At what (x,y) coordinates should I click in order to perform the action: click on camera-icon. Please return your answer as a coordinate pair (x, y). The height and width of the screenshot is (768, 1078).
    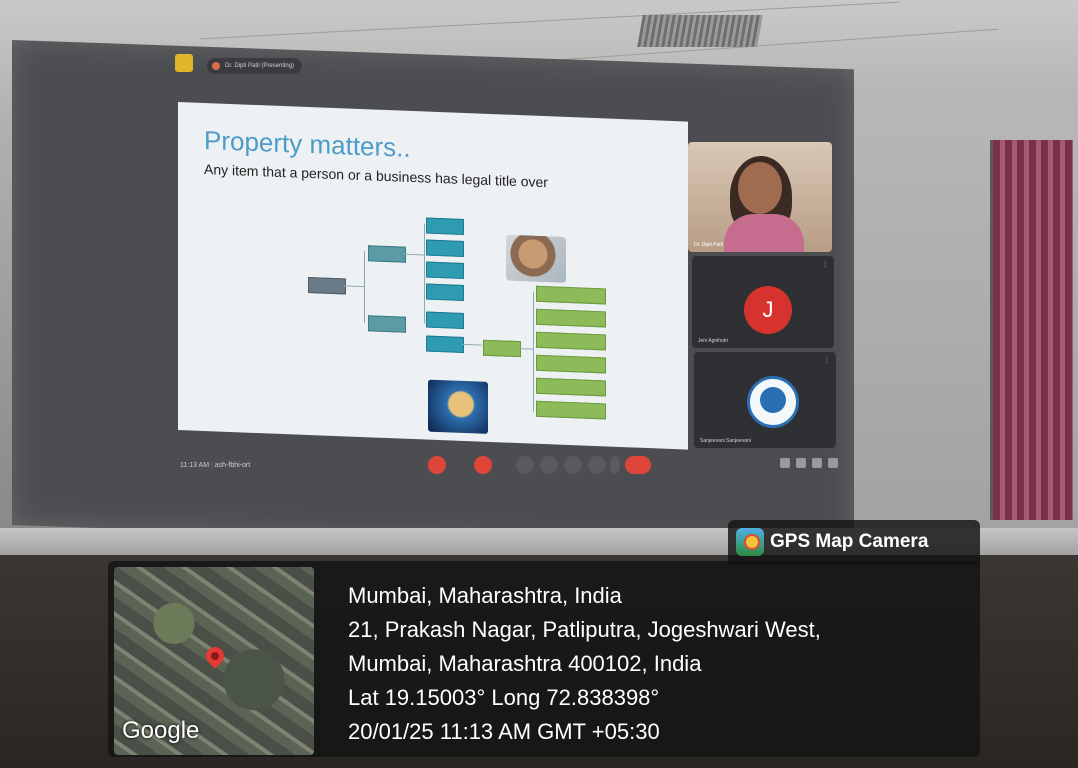
    Looking at the image, I should click on (483, 465).